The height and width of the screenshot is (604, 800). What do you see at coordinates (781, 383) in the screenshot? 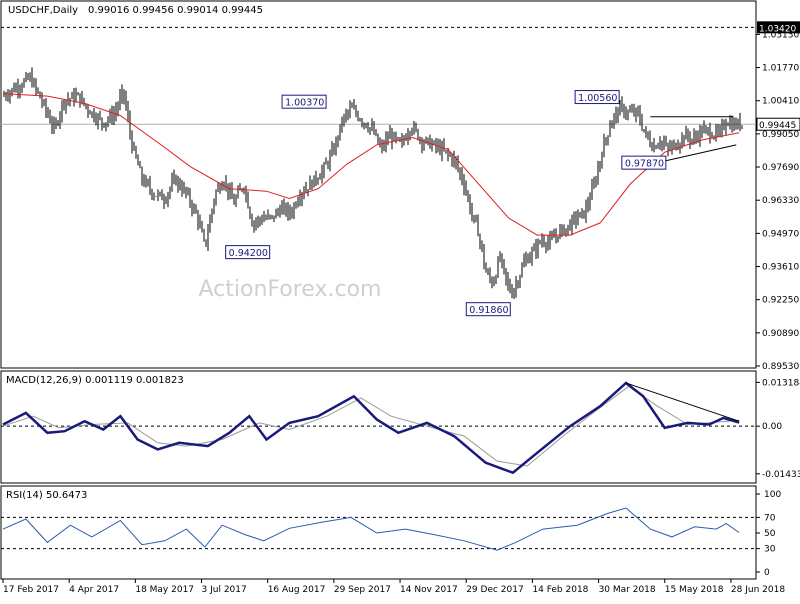
I see `macd-tick-label: 0.013184` at bounding box center [781, 383].